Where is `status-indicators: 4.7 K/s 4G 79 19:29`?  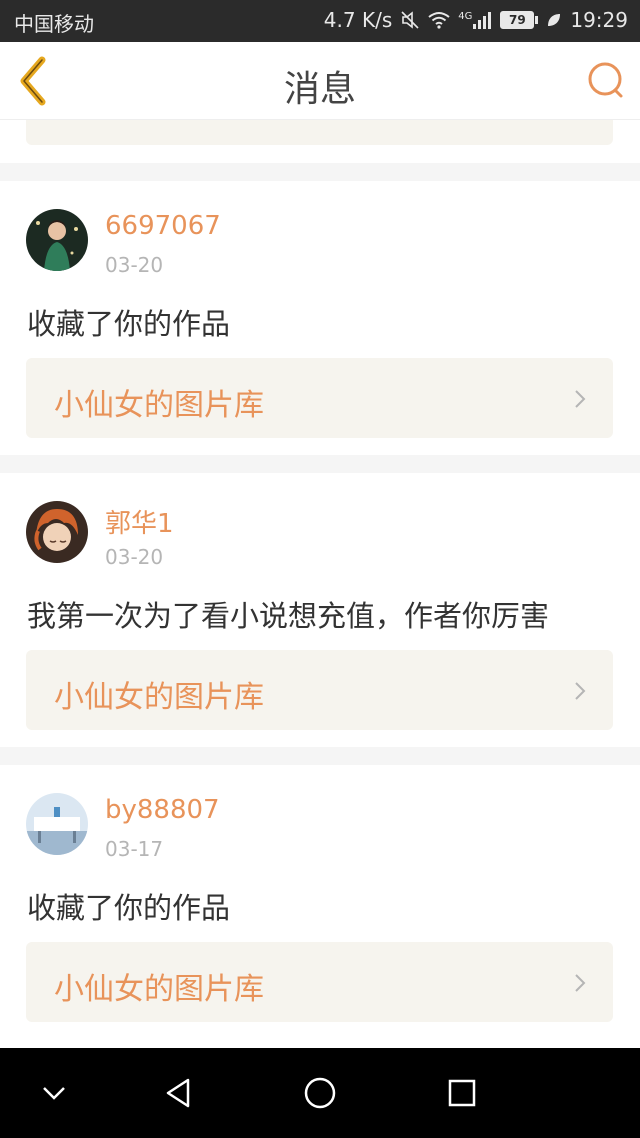
status-indicators: 4.7 K/s 4G 79 19:29 is located at coordinates (472, 20).